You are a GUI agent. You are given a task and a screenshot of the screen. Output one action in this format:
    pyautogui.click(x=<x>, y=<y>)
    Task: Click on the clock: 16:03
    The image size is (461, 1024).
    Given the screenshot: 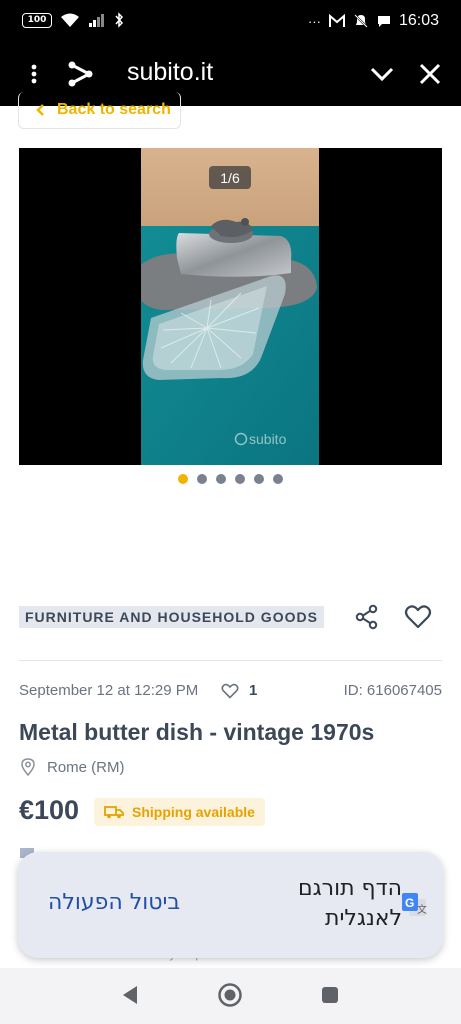 What is the action you would take?
    pyautogui.click(x=418, y=20)
    